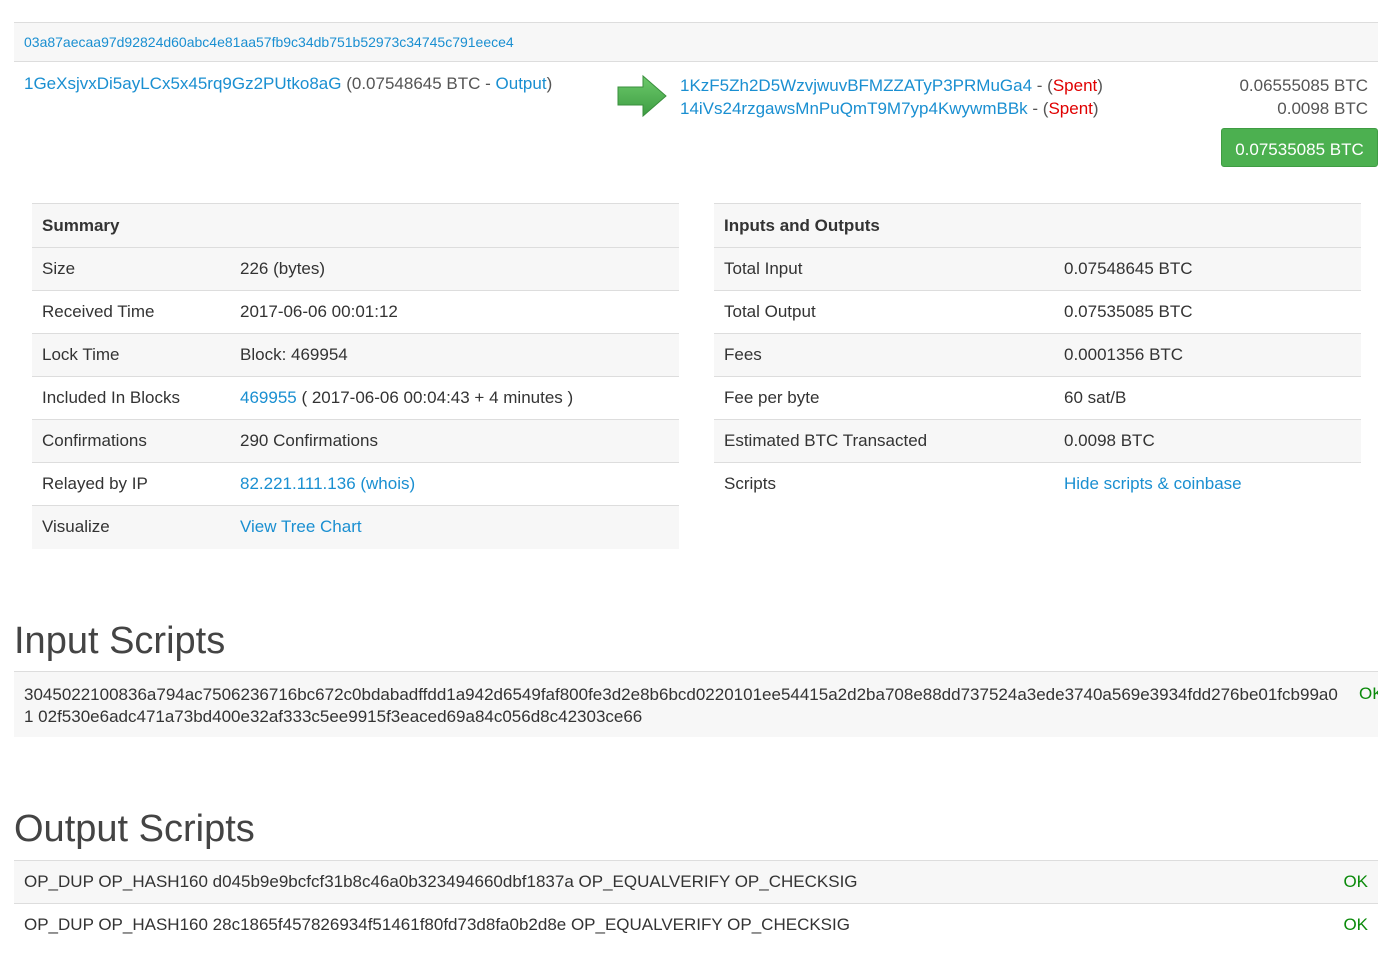 The image size is (1400, 962). I want to click on total-output-label: Total Output, so click(884, 312).